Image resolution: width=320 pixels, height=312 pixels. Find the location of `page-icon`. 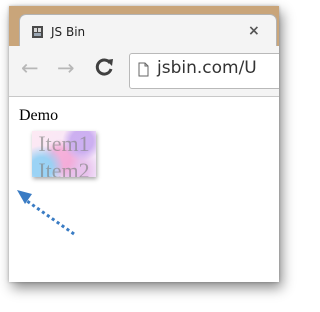

page-icon is located at coordinates (143, 69).